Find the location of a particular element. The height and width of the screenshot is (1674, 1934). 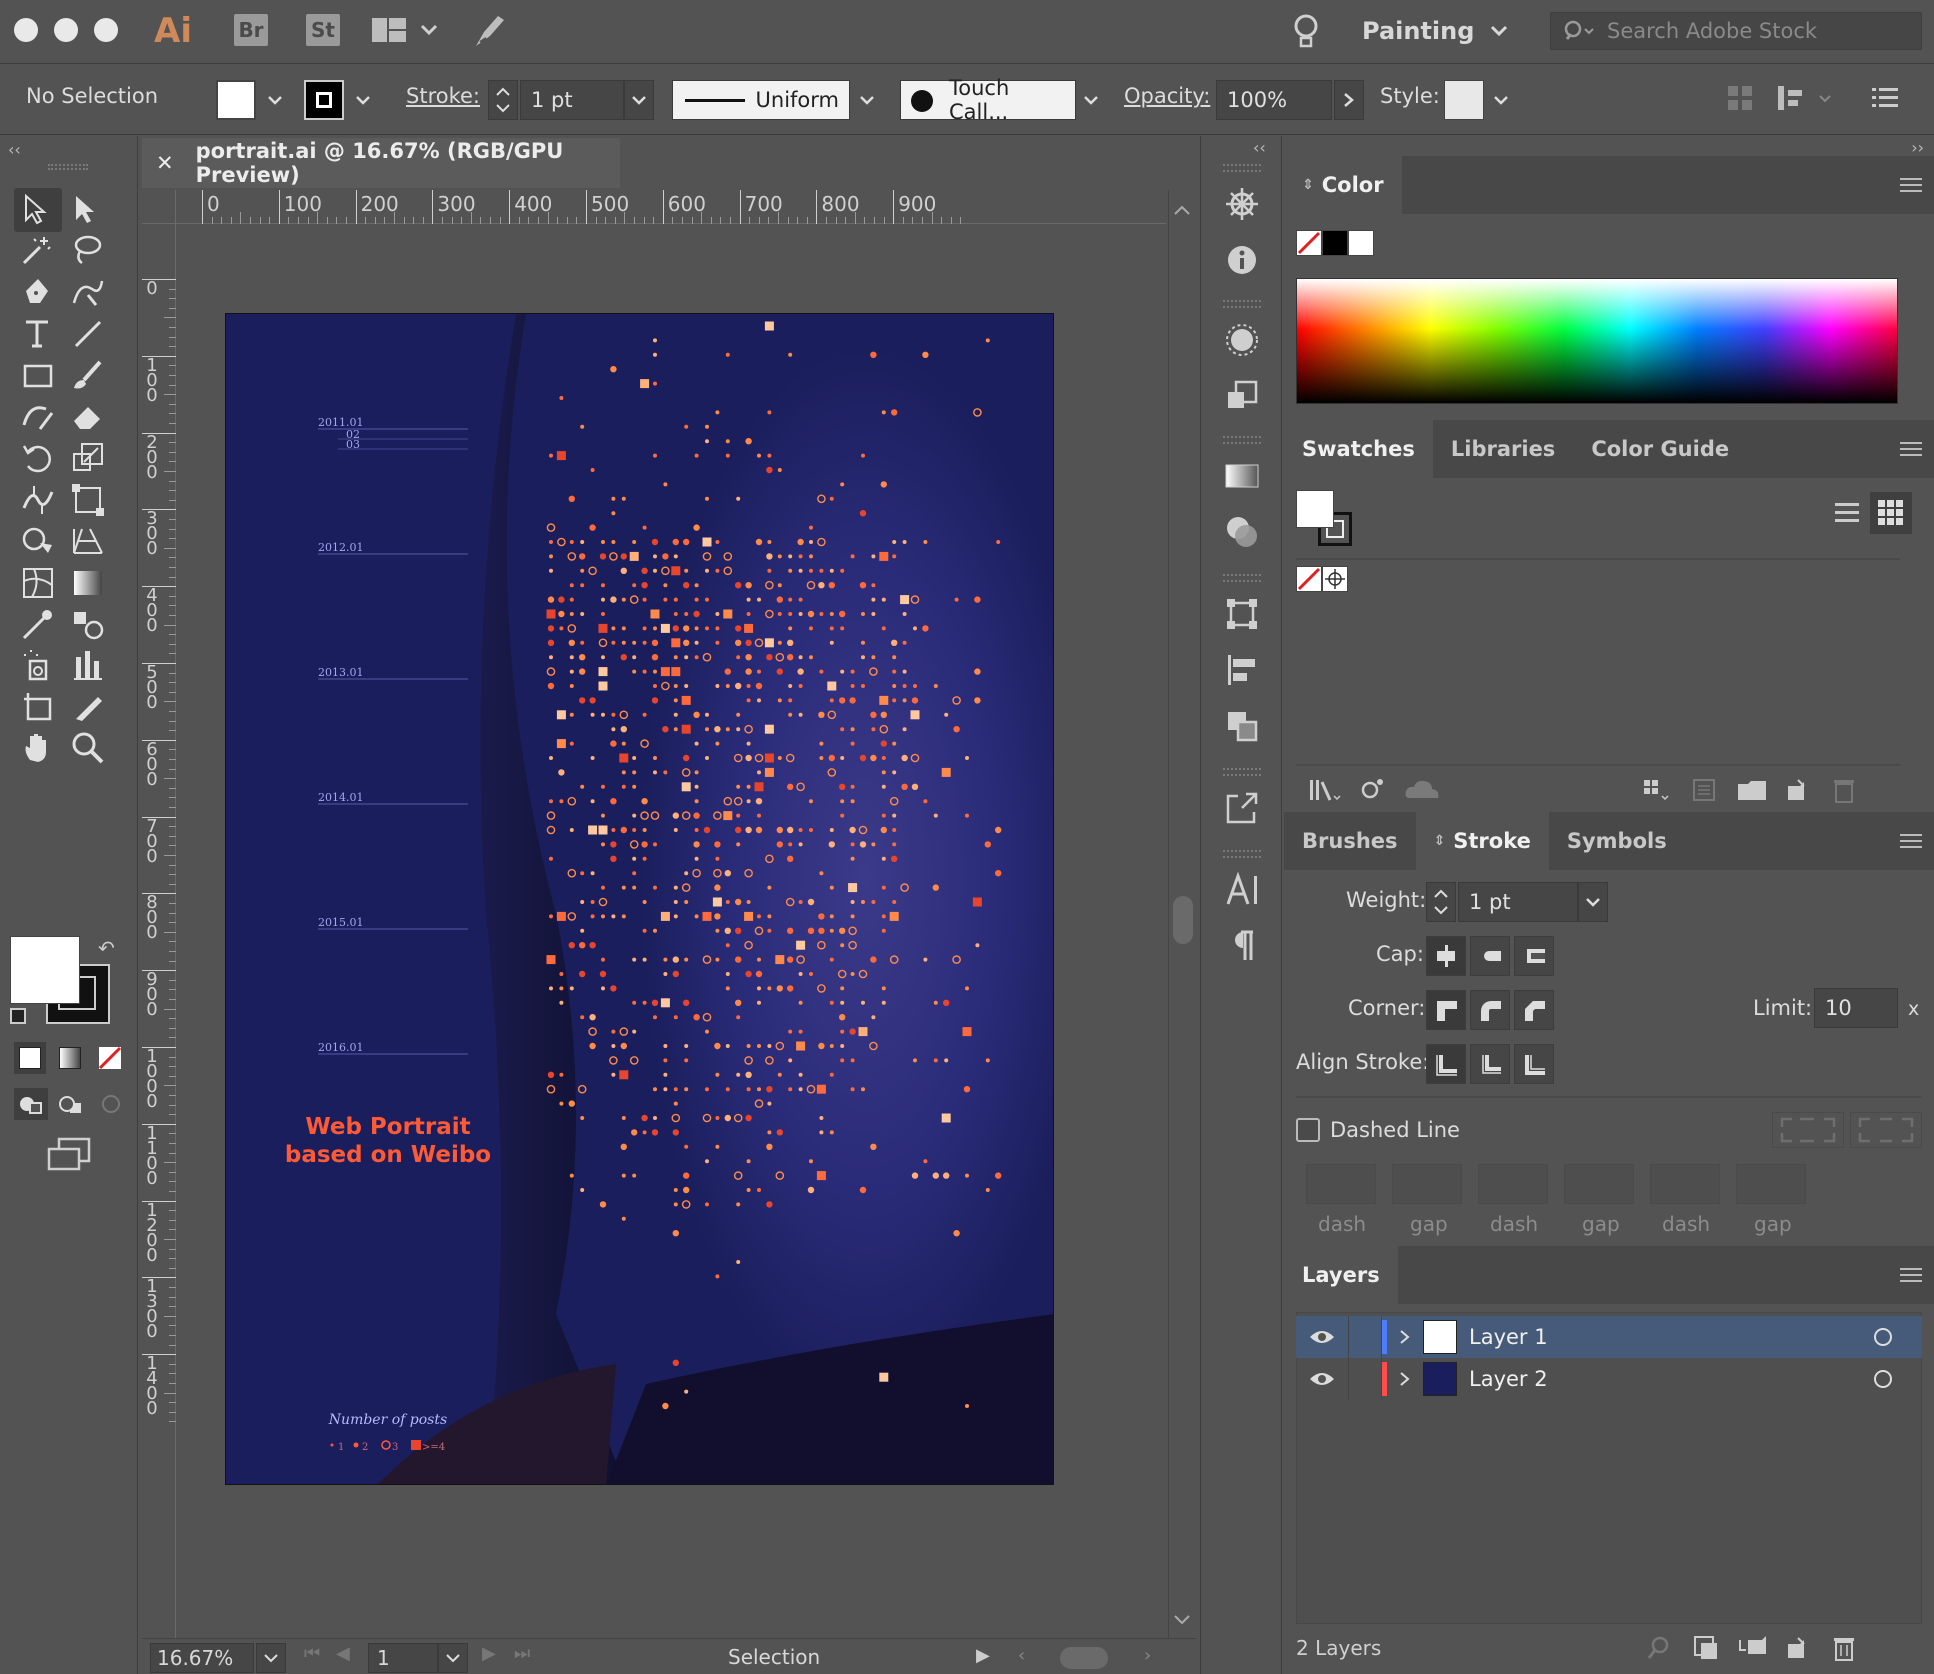

stroke-label: Stroke: is located at coordinates (443, 96).